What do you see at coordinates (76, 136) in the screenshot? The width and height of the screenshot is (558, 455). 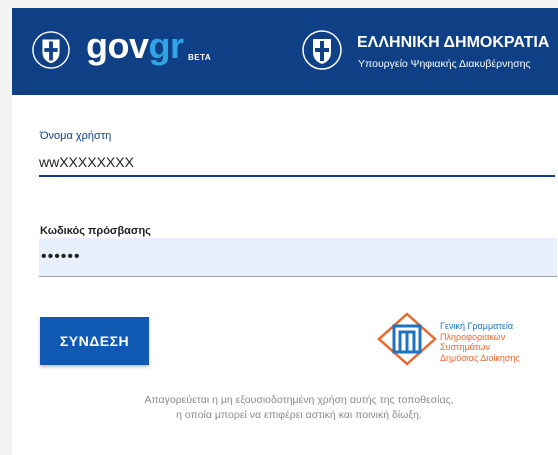 I see `username-label: Όνομα χρήστη` at bounding box center [76, 136].